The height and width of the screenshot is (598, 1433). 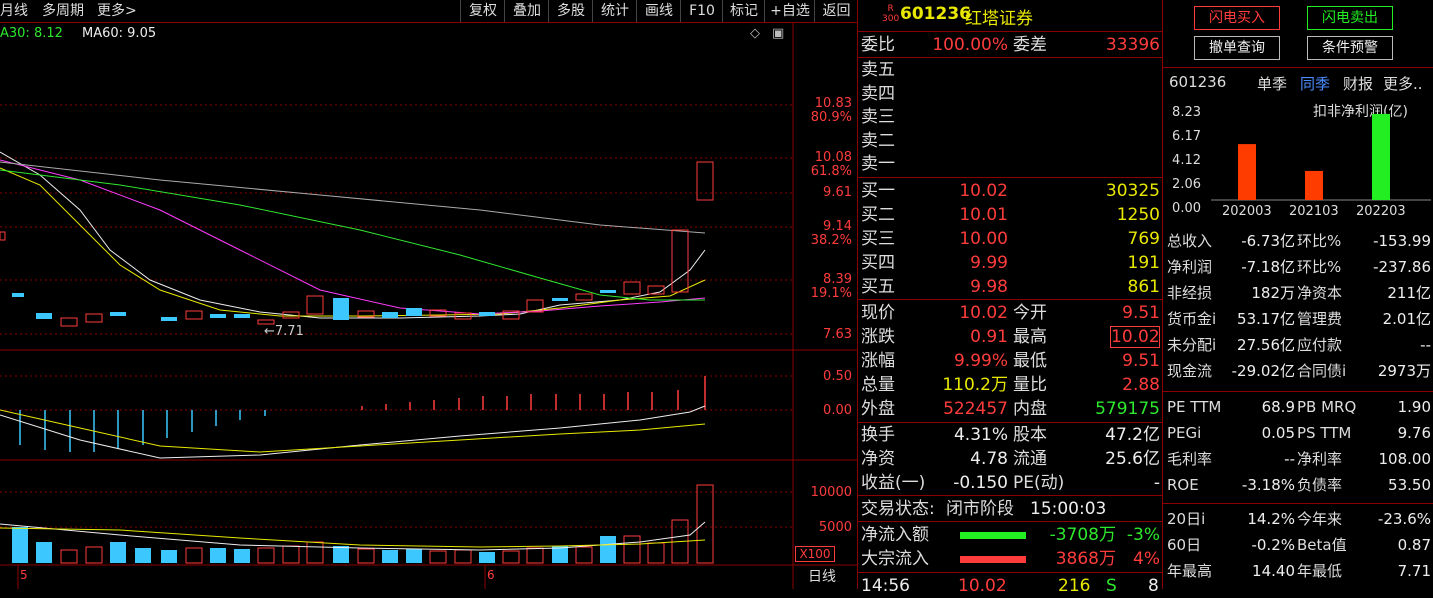 I want to click on net-inflow-row: 净流入额 -3708万 -3%, so click(x=1010, y=535).